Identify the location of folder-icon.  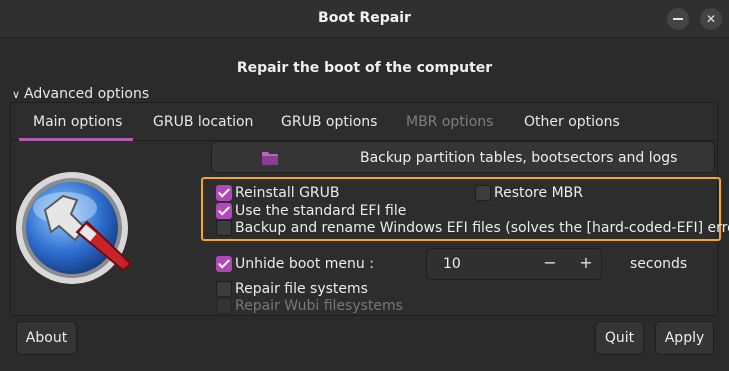
(270, 158).